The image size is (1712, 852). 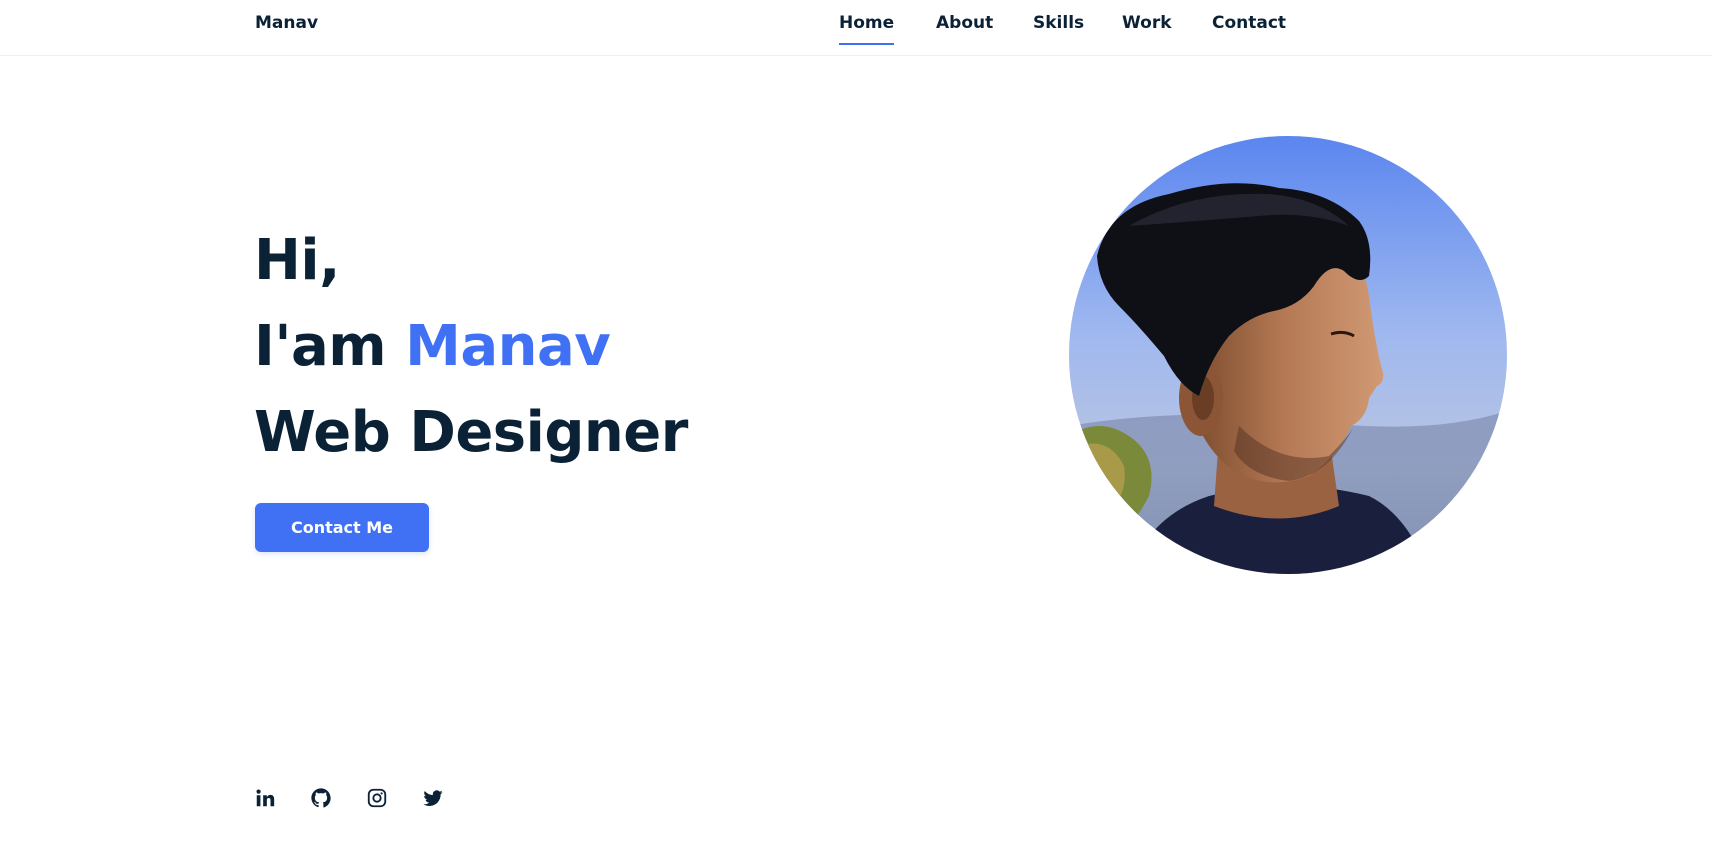 I want to click on github-link, so click(x=320, y=797).